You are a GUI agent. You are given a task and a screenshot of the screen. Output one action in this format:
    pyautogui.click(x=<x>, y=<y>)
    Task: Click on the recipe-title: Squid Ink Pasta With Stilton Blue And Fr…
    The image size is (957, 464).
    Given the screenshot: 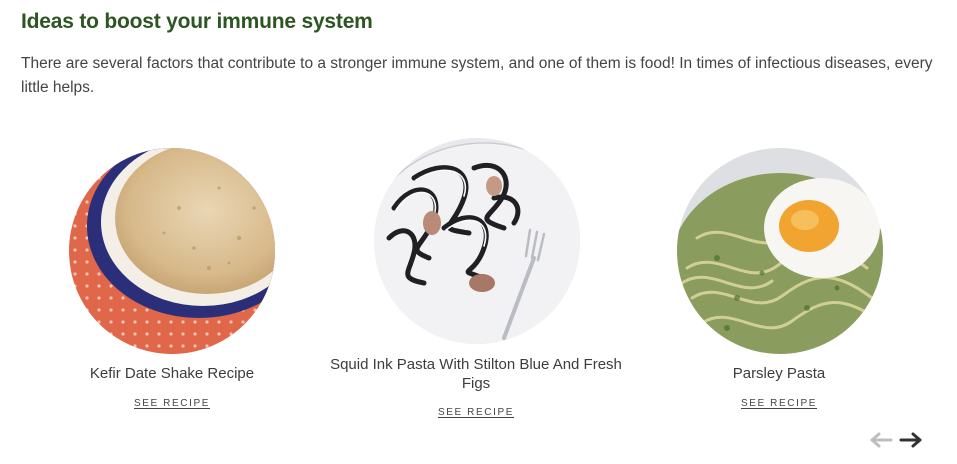 What is the action you would take?
    pyautogui.click(x=476, y=374)
    